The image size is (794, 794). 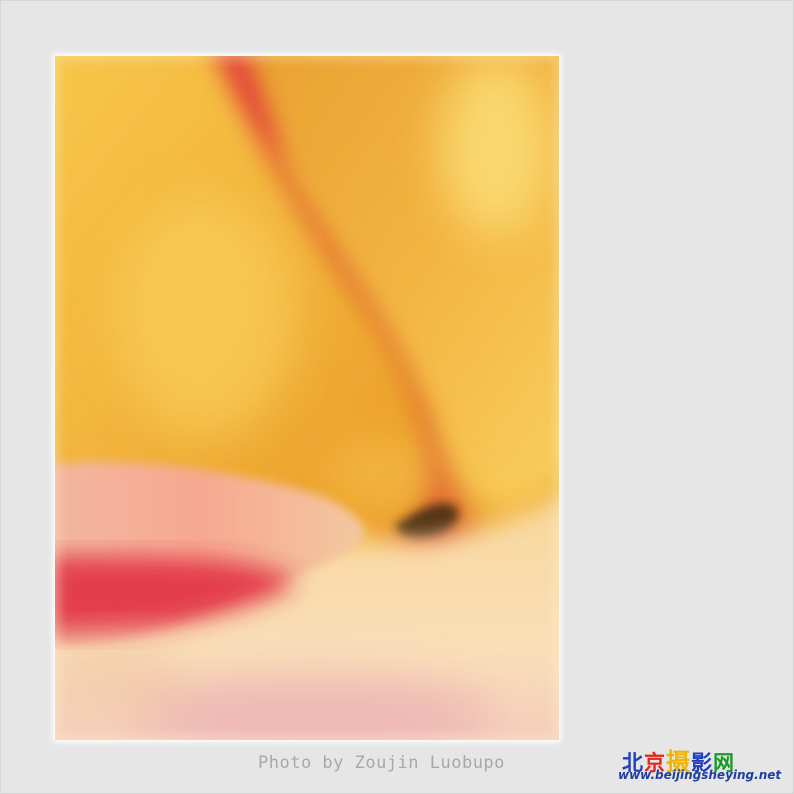 I want to click on site-logo: 北京摄影网 www.beijingsheying.net, so click(x=702, y=765).